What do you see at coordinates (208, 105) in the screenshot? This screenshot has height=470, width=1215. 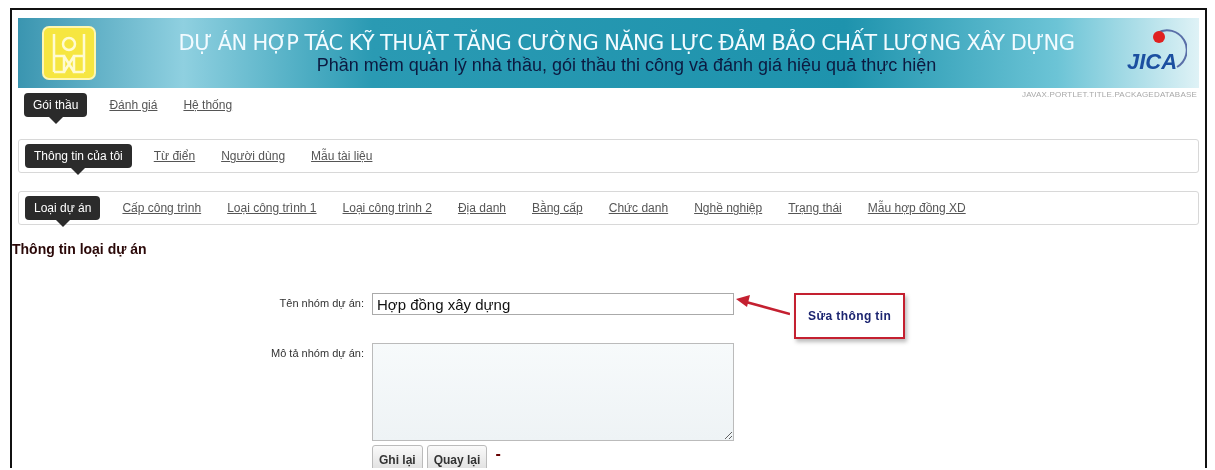 I see `menu-tab: Hệ thống` at bounding box center [208, 105].